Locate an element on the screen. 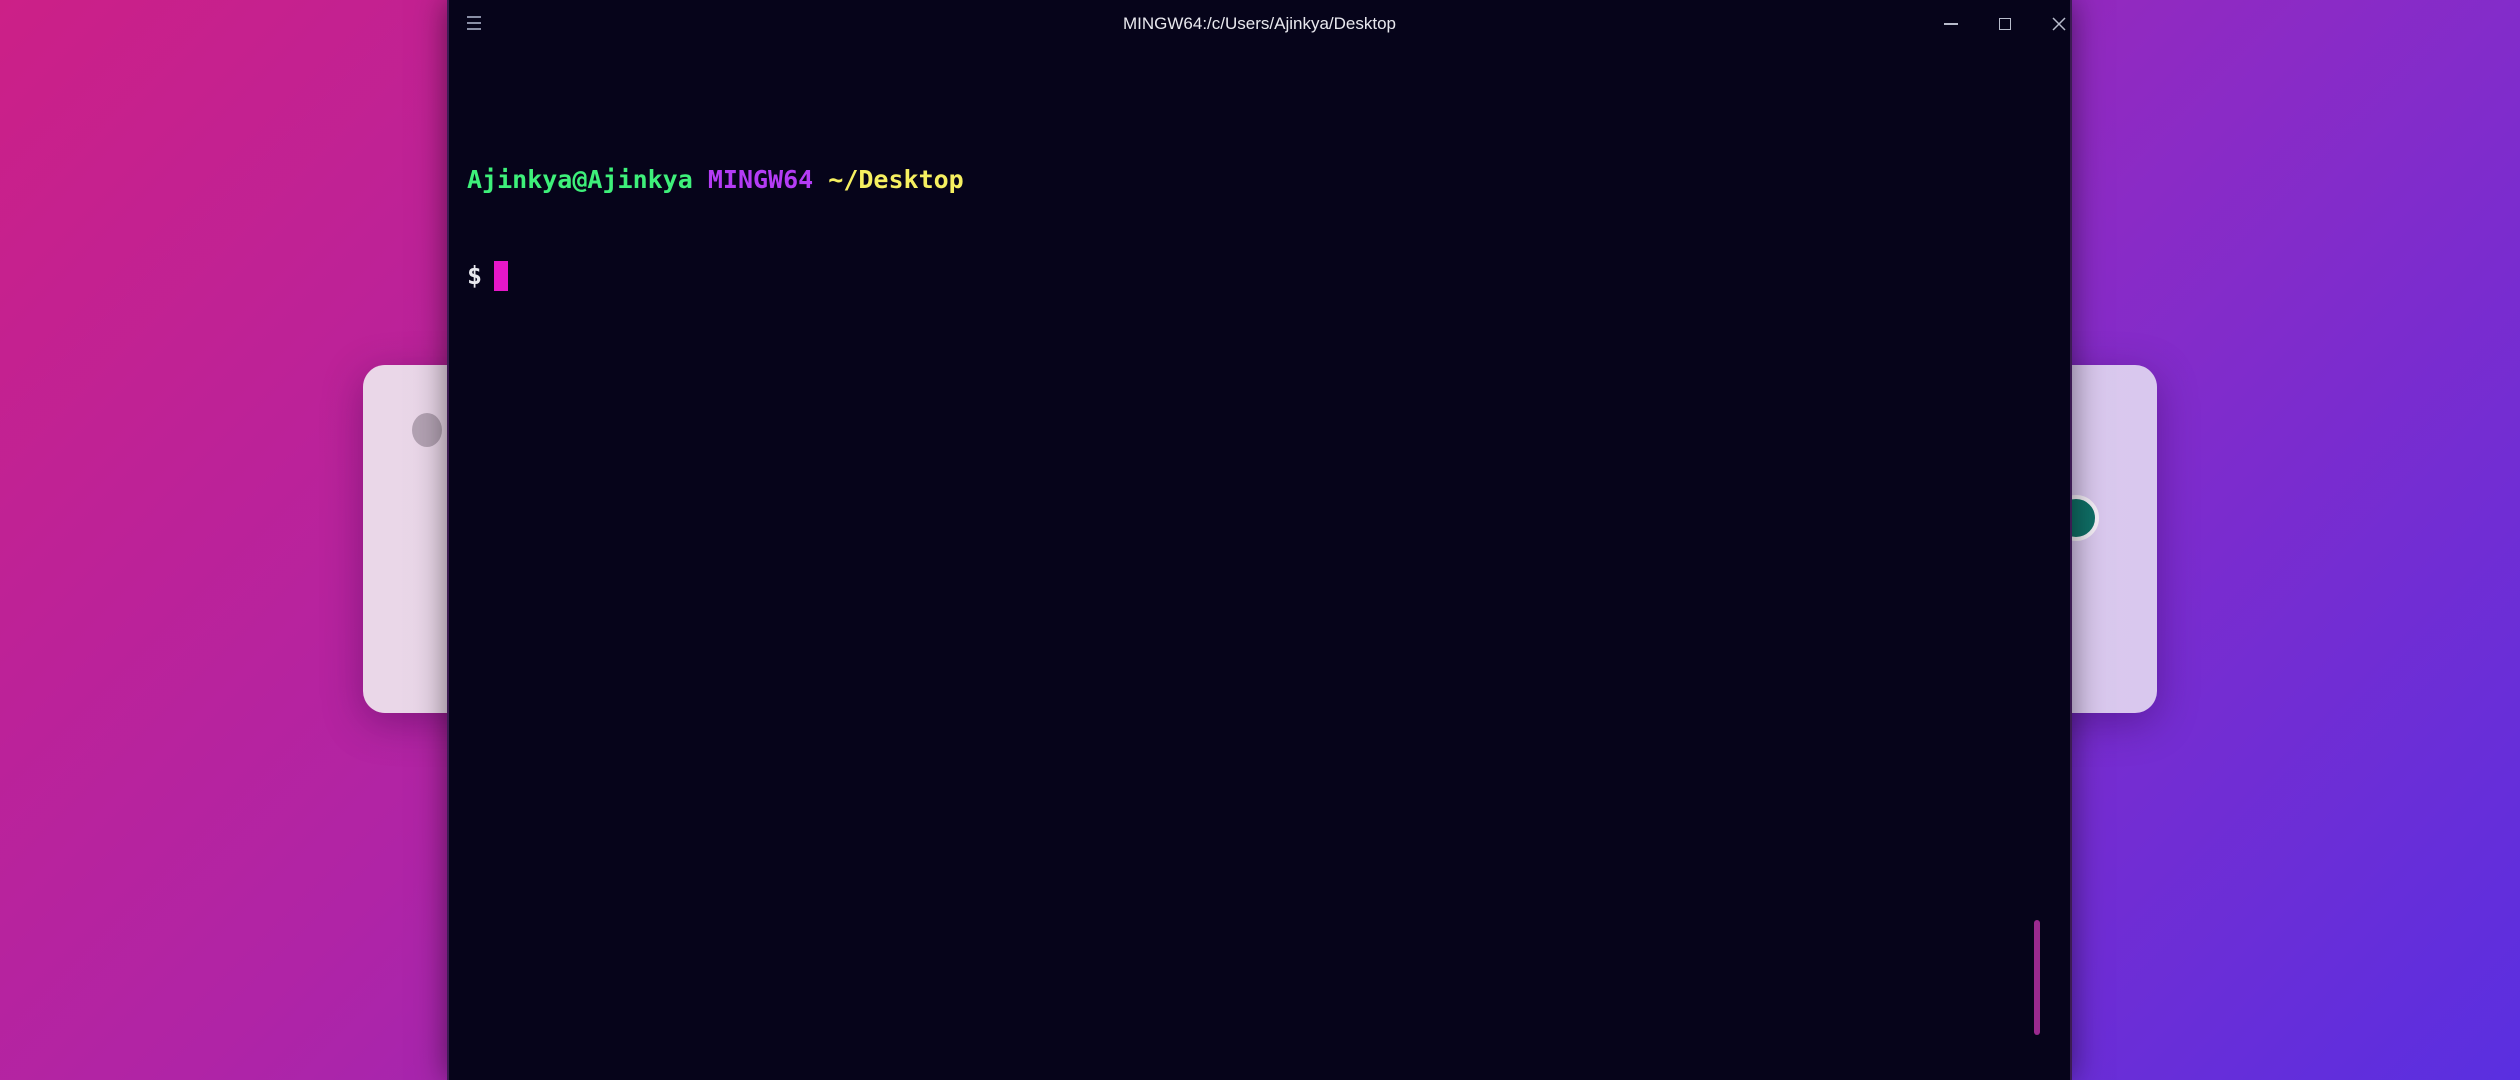 The height and width of the screenshot is (1080, 2520). close-icon is located at coordinates (2059, 24).